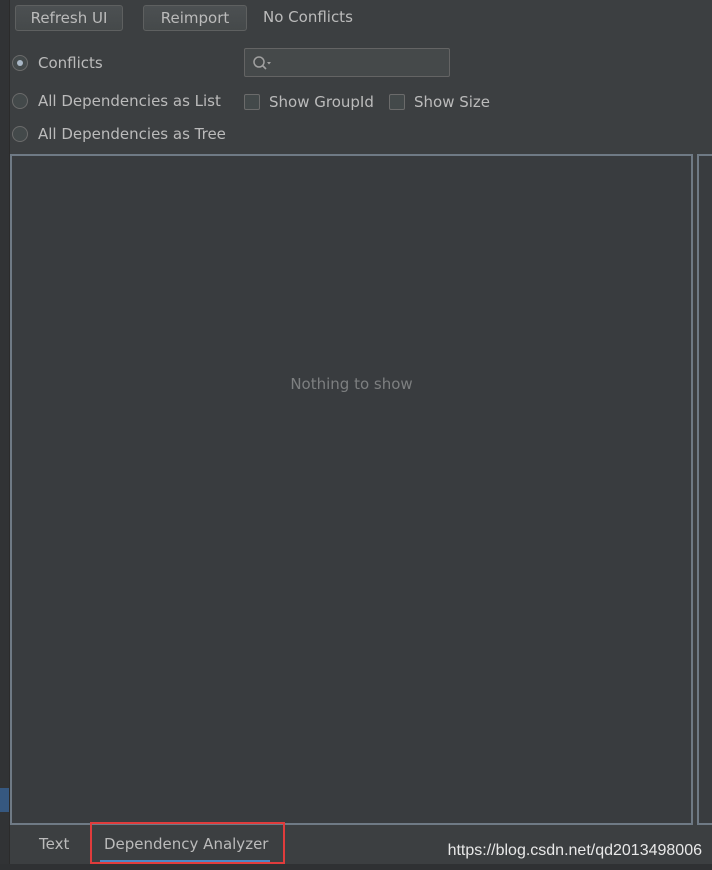  What do you see at coordinates (20, 63) in the screenshot?
I see `radio-conflicts` at bounding box center [20, 63].